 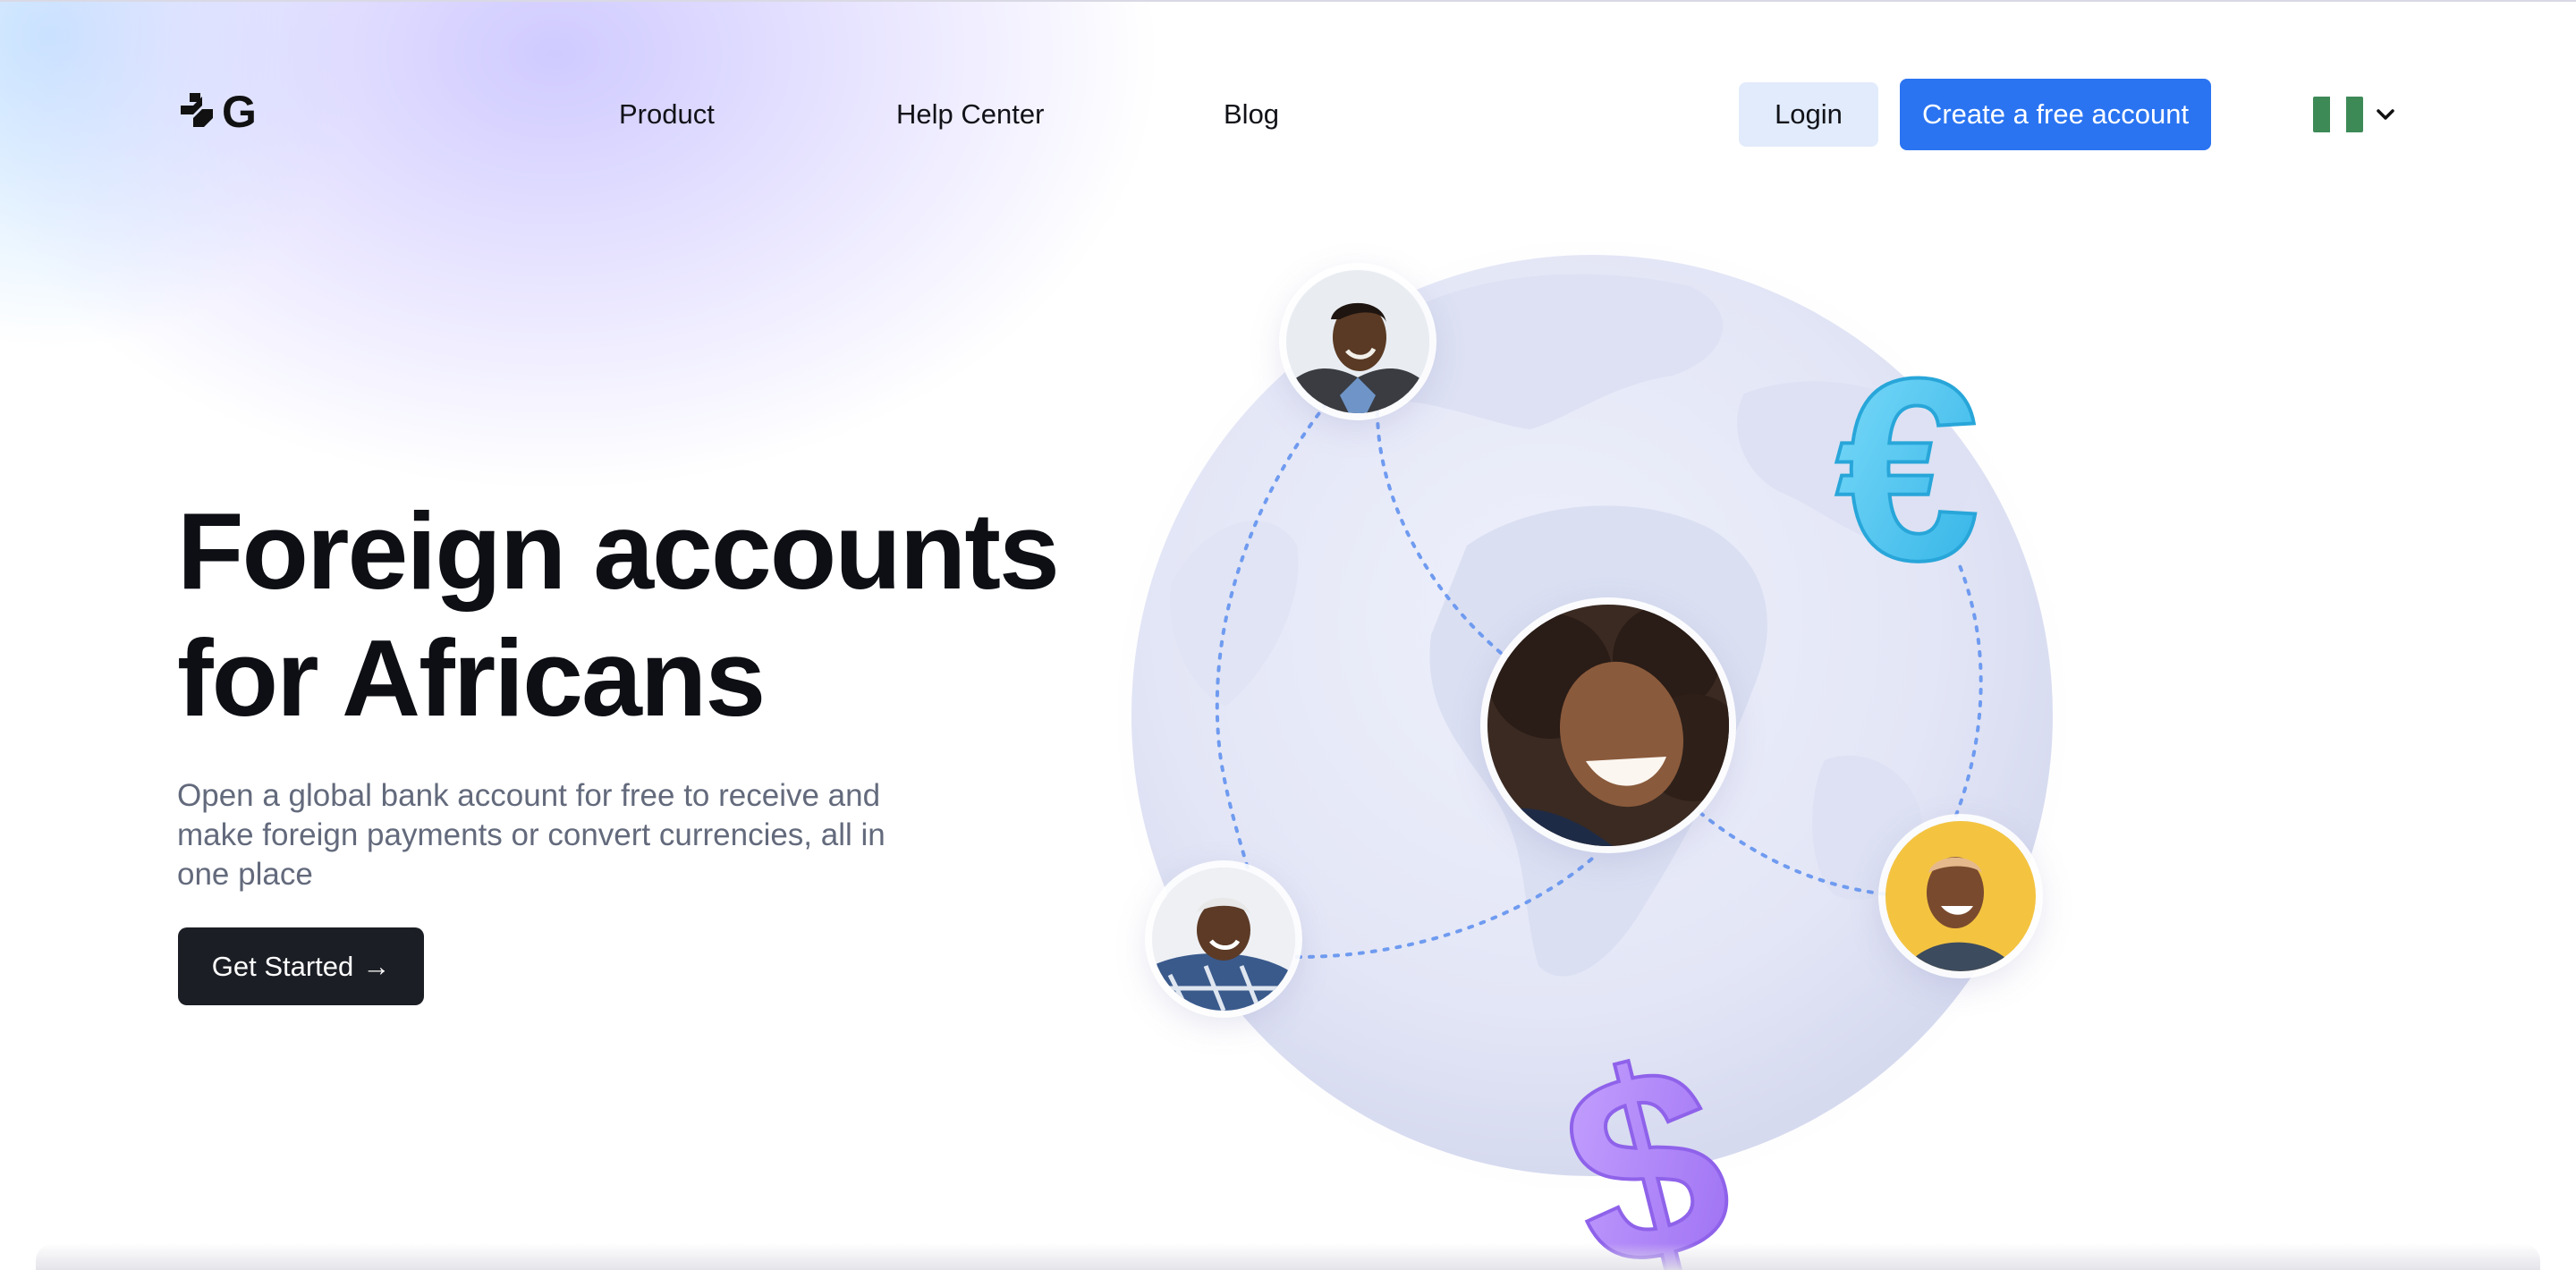 What do you see at coordinates (618, 614) in the screenshot?
I see `hero-title: Foreign accounts for Africans` at bounding box center [618, 614].